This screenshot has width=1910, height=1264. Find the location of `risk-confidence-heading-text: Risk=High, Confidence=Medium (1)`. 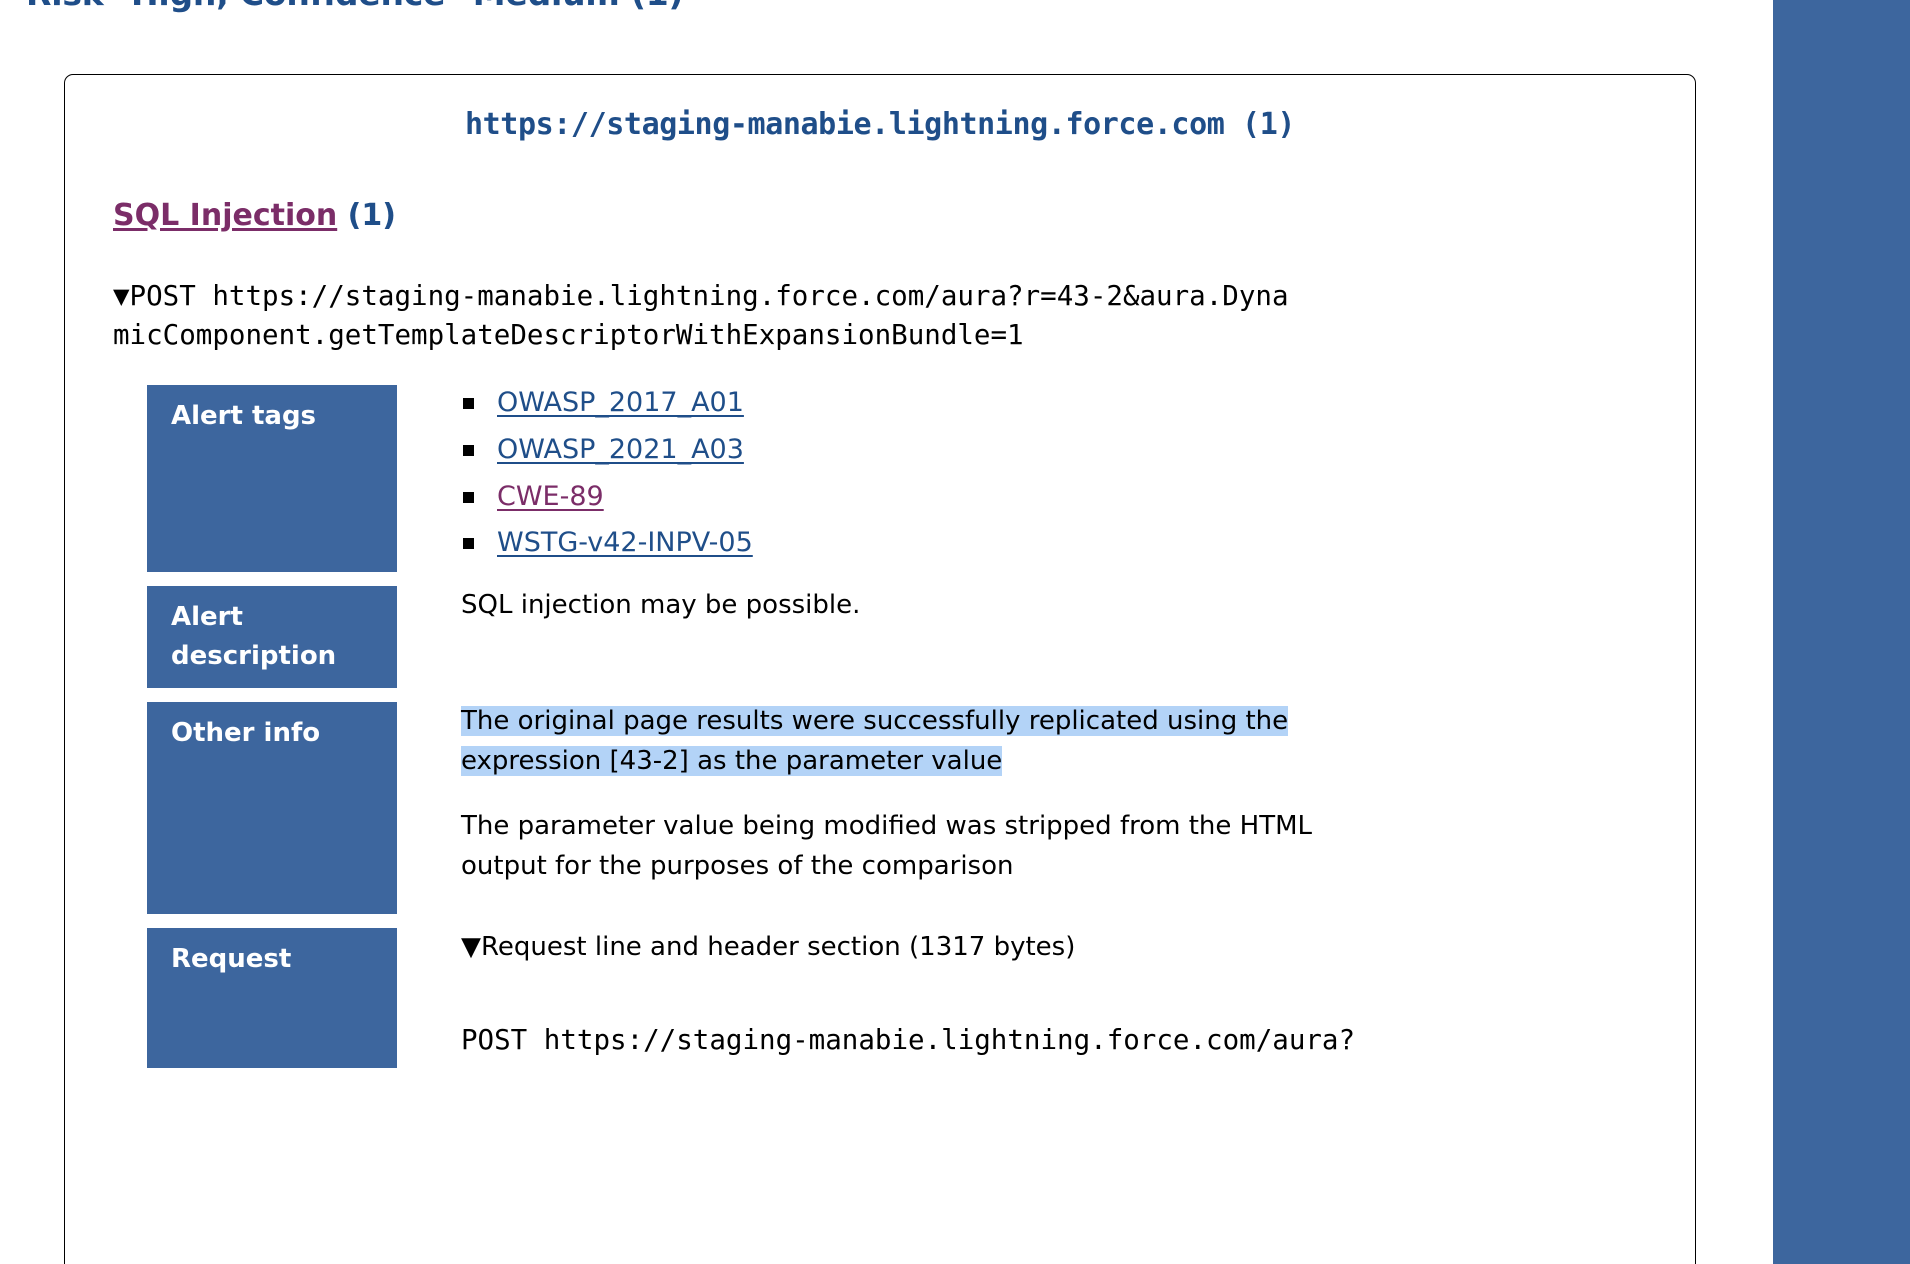

risk-confidence-heading-text: Risk=High, Confidence=Medium (1) is located at coordinates (355, 6).